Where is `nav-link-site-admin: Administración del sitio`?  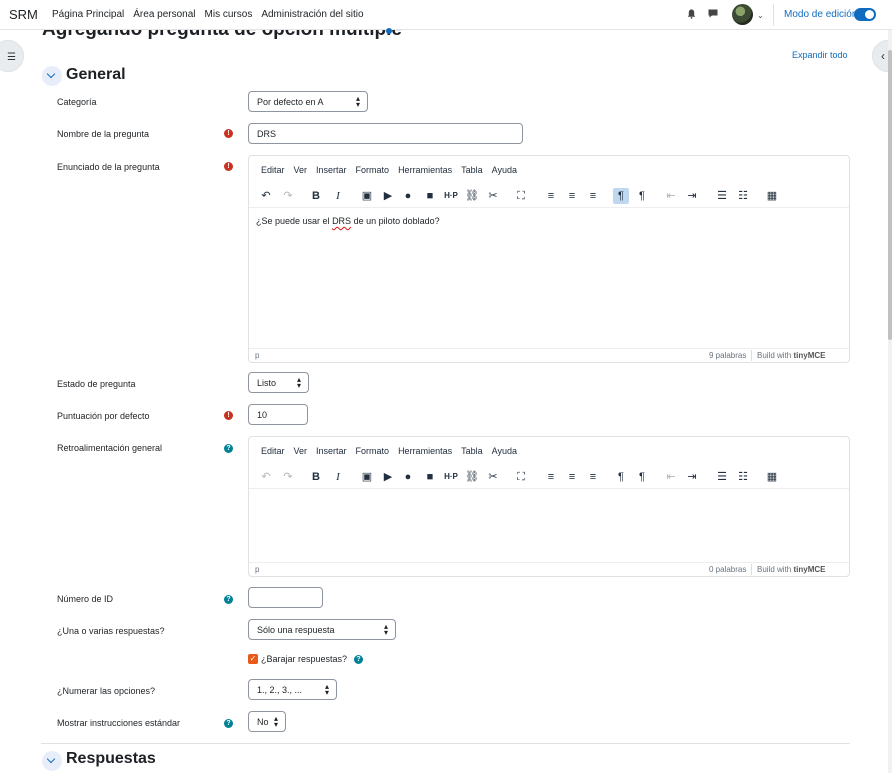
nav-link-site-admin: Administración del sitio is located at coordinates (312, 14).